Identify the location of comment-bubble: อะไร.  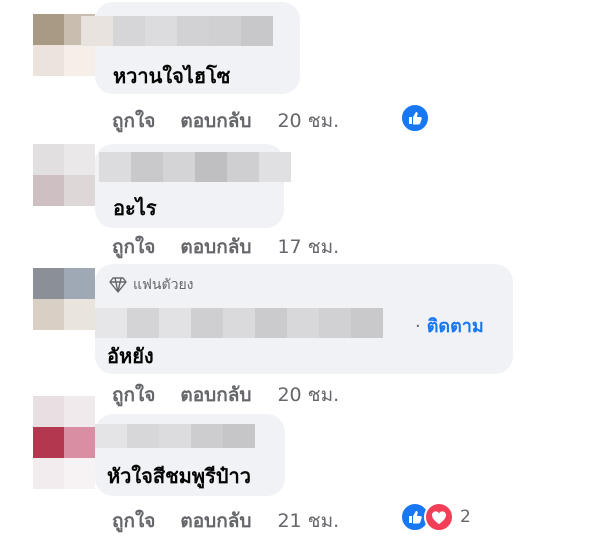
(193, 186).